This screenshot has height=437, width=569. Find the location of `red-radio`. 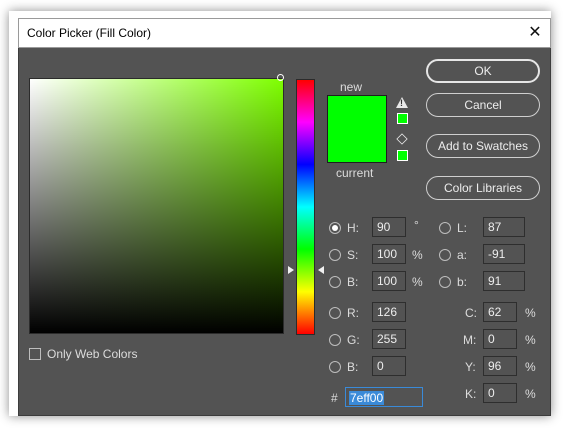

red-radio is located at coordinates (335, 313).